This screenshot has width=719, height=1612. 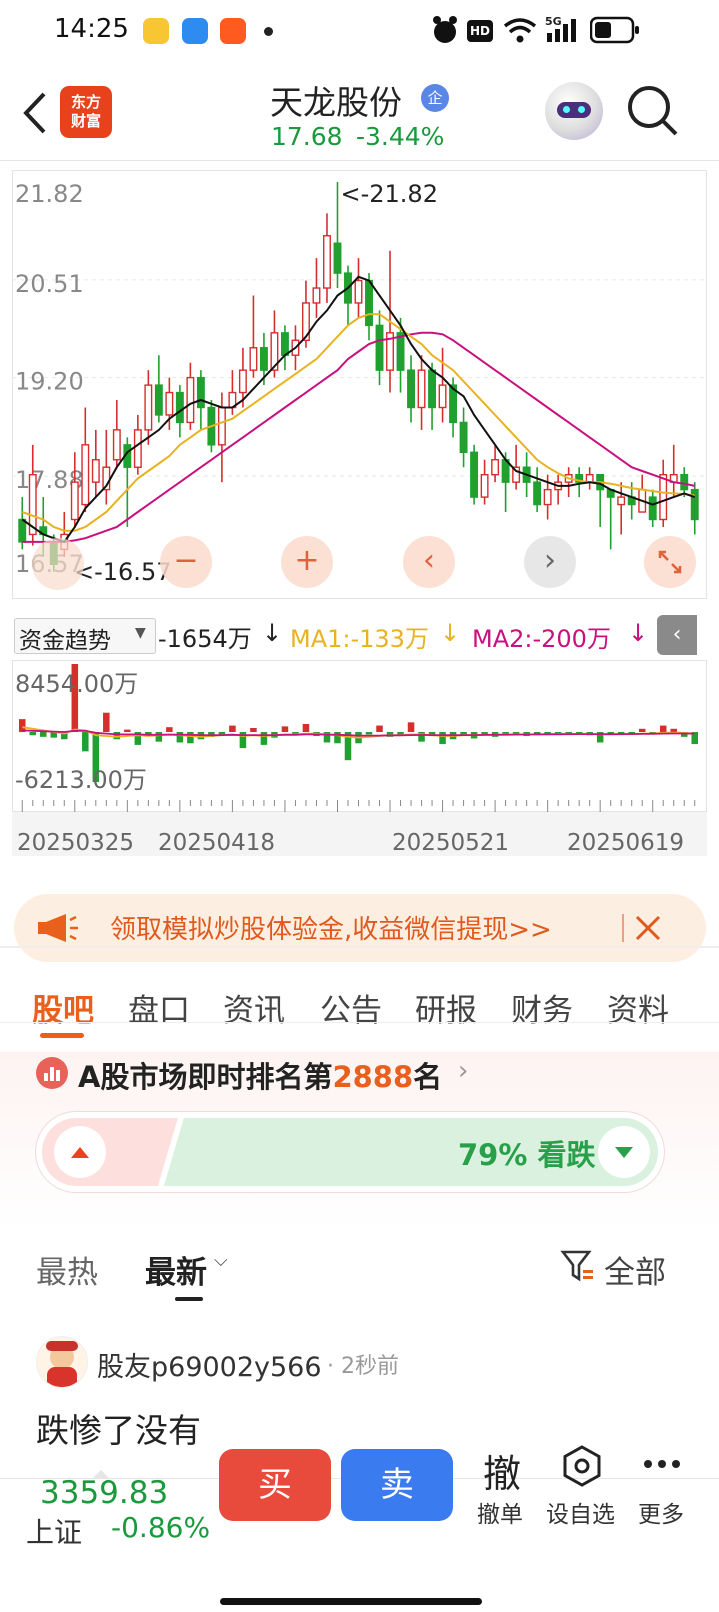 I want to click on date-label: 20250325, so click(x=76, y=843).